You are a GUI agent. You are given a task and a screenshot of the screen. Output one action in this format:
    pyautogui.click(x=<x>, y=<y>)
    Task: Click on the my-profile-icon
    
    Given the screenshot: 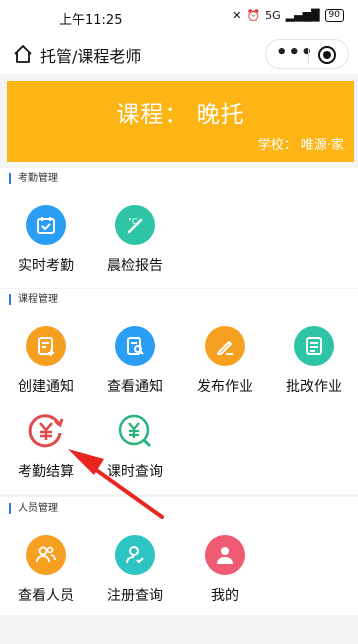 What is the action you would take?
    pyautogui.click(x=225, y=555)
    